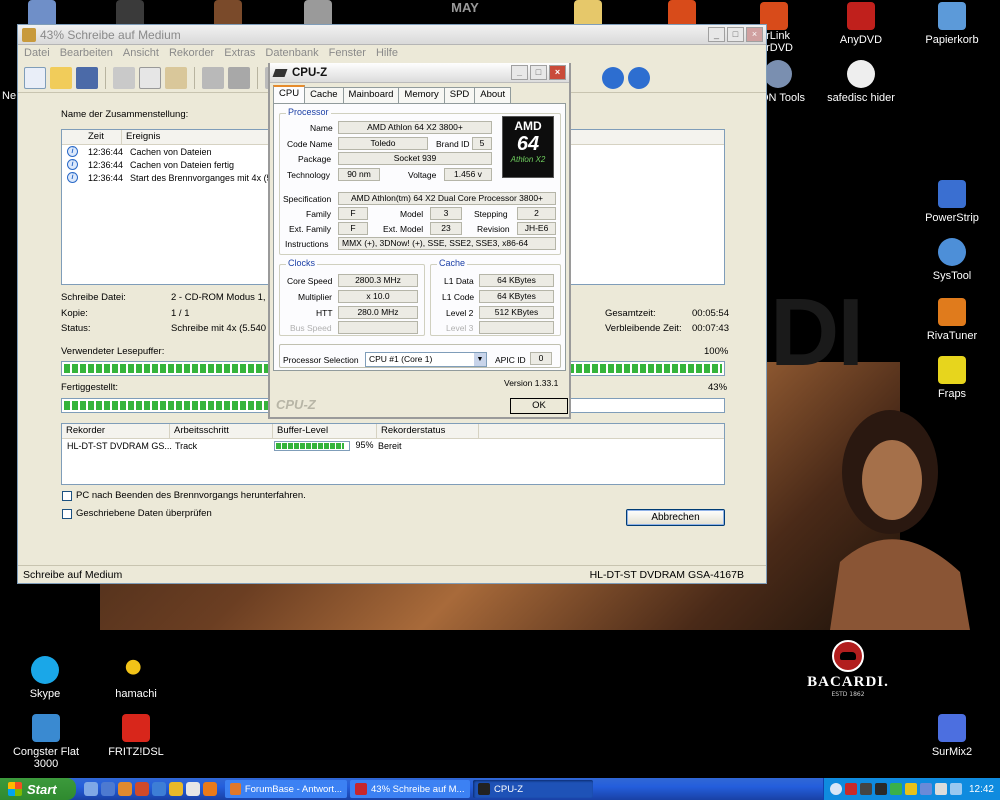 This screenshot has width=1000, height=800. What do you see at coordinates (46, 742) in the screenshot?
I see `desktop-icon-congster: Congster Flat 3000` at bounding box center [46, 742].